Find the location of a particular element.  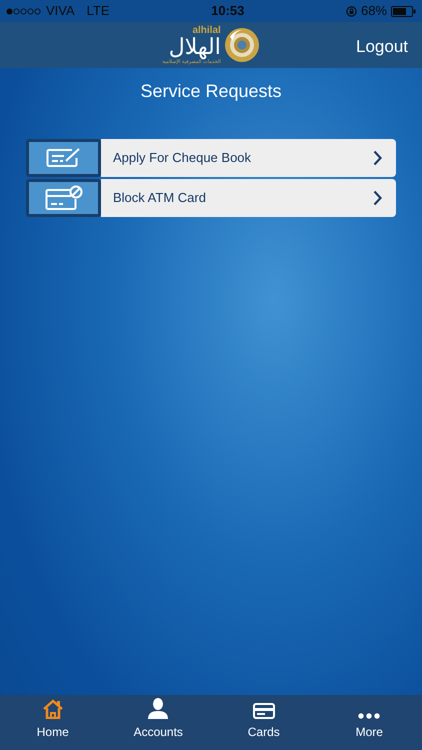

swirl-logo-icon is located at coordinates (242, 45).